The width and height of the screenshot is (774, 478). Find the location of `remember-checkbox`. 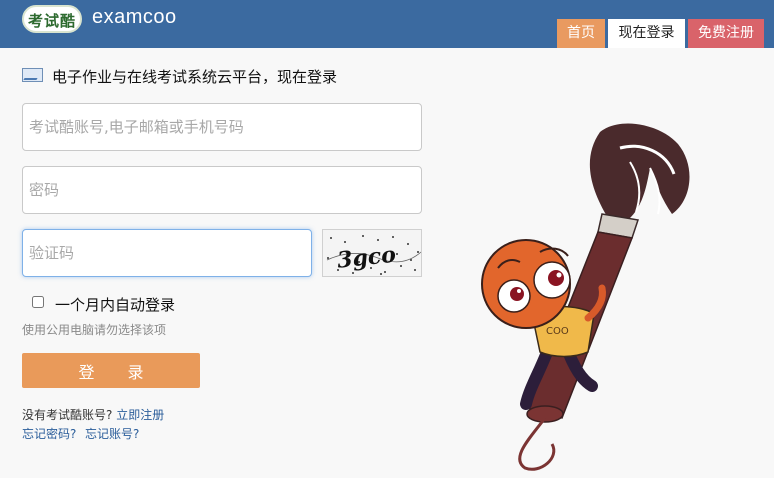

remember-checkbox is located at coordinates (38, 302).